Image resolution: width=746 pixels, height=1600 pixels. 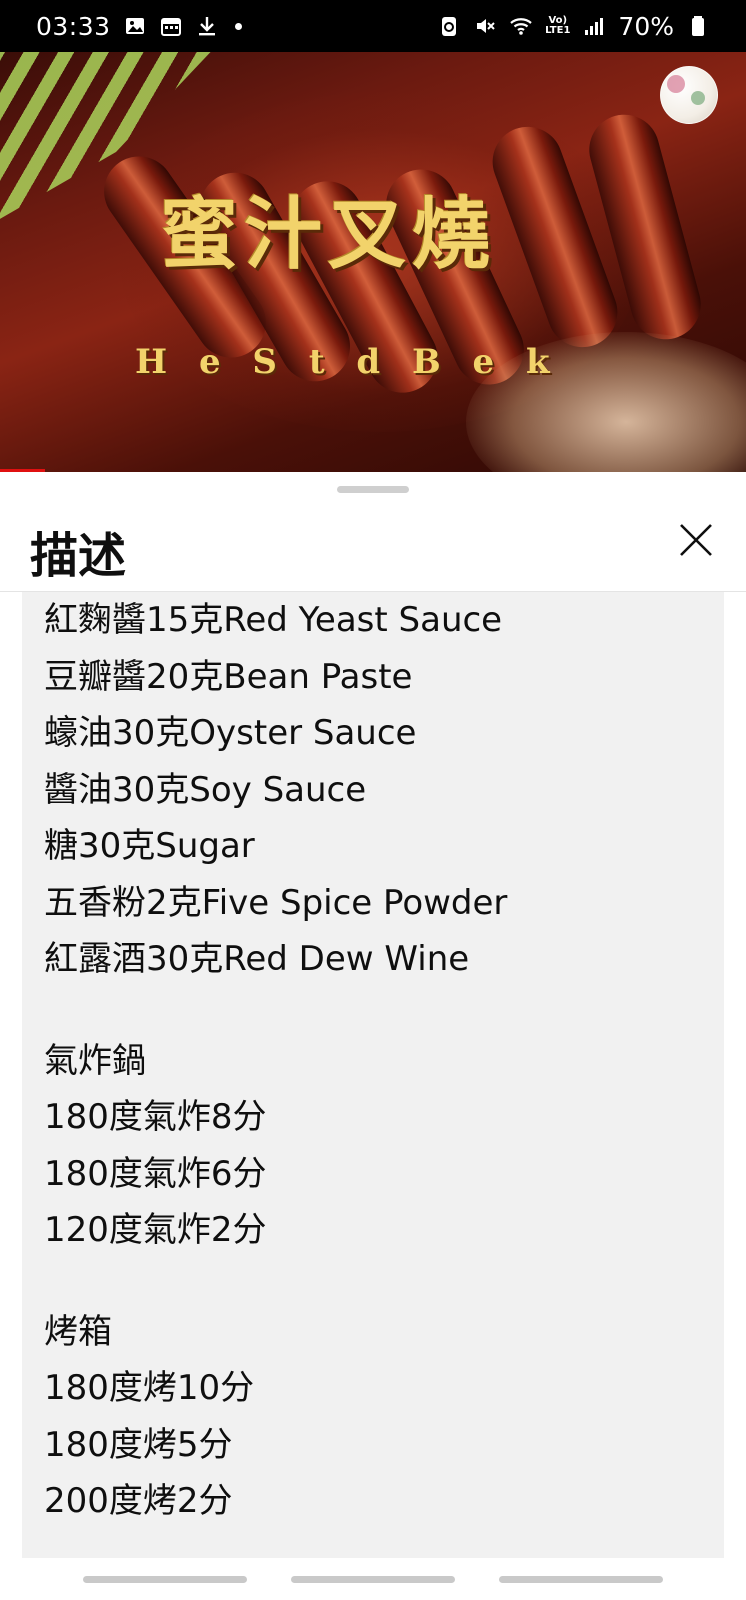 I want to click on battery-percent: 70%, so click(x=646, y=26).